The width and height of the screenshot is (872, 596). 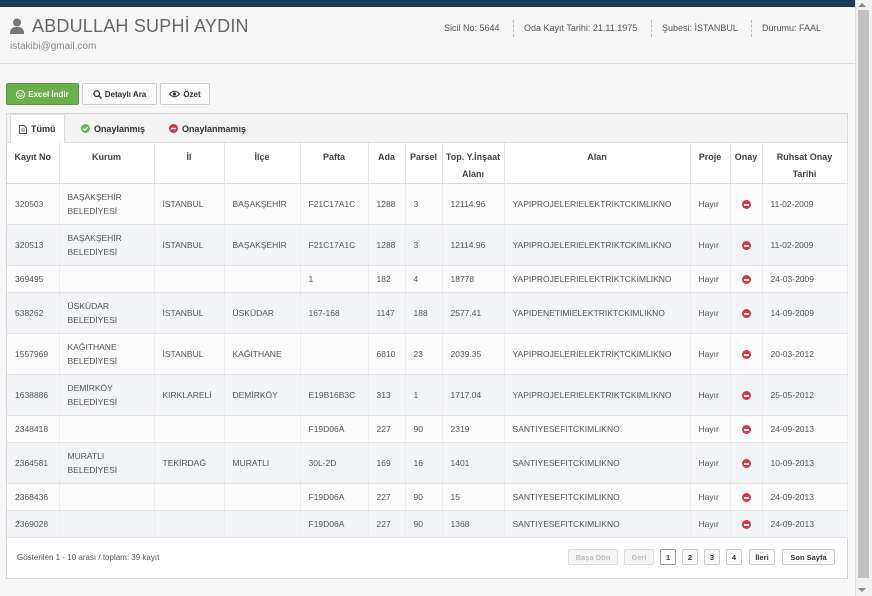 What do you see at coordinates (334, 163) in the screenshot?
I see `col-pafta: Pafta` at bounding box center [334, 163].